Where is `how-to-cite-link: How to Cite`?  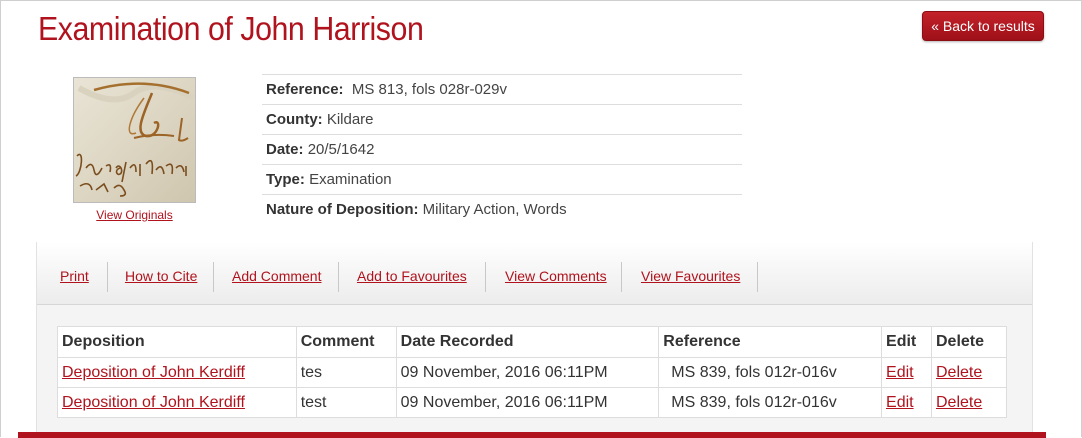 how-to-cite-link: How to Cite is located at coordinates (161, 277).